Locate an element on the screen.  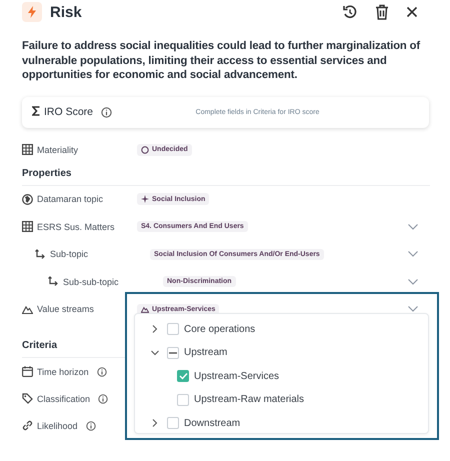
field-label: Sub-topic is located at coordinates (69, 254).